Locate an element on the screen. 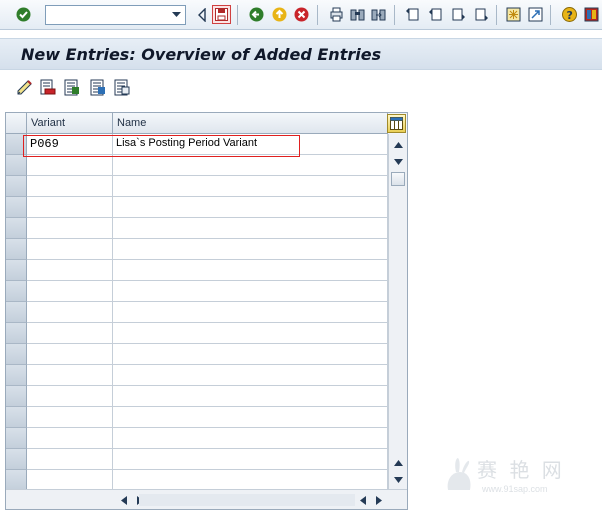 The image size is (602, 511). scroll-thumb is located at coordinates (398, 179).